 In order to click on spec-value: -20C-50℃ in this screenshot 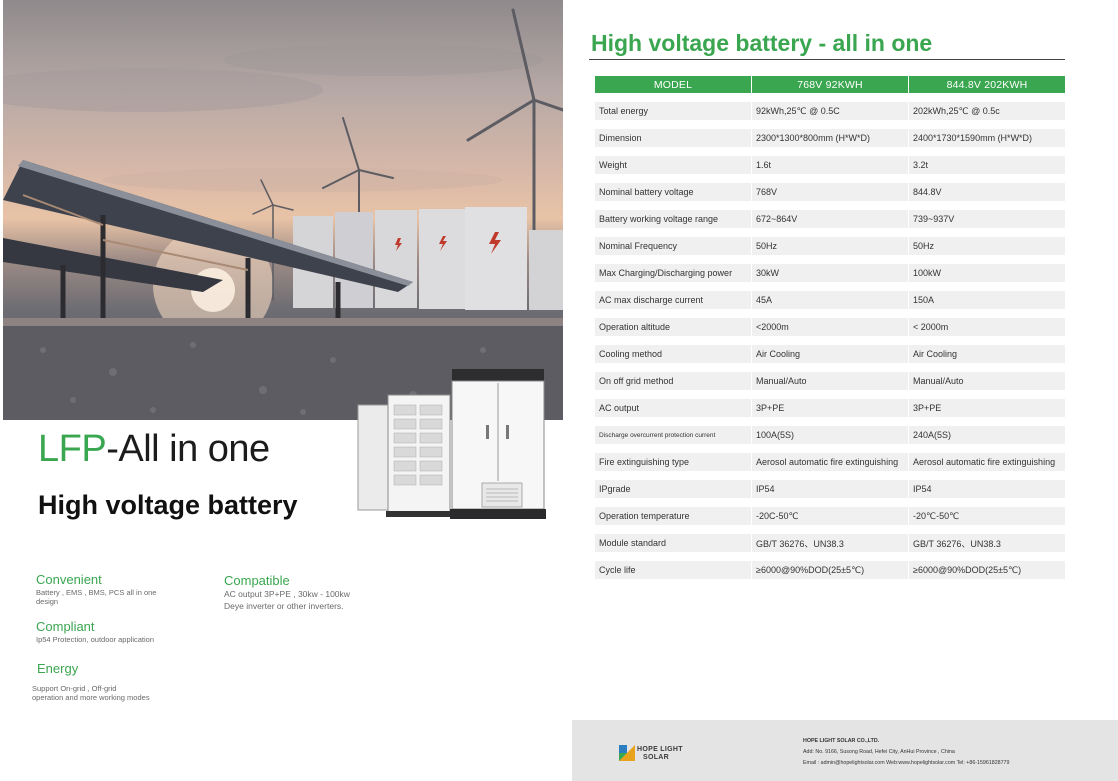, I will do `click(829, 516)`.